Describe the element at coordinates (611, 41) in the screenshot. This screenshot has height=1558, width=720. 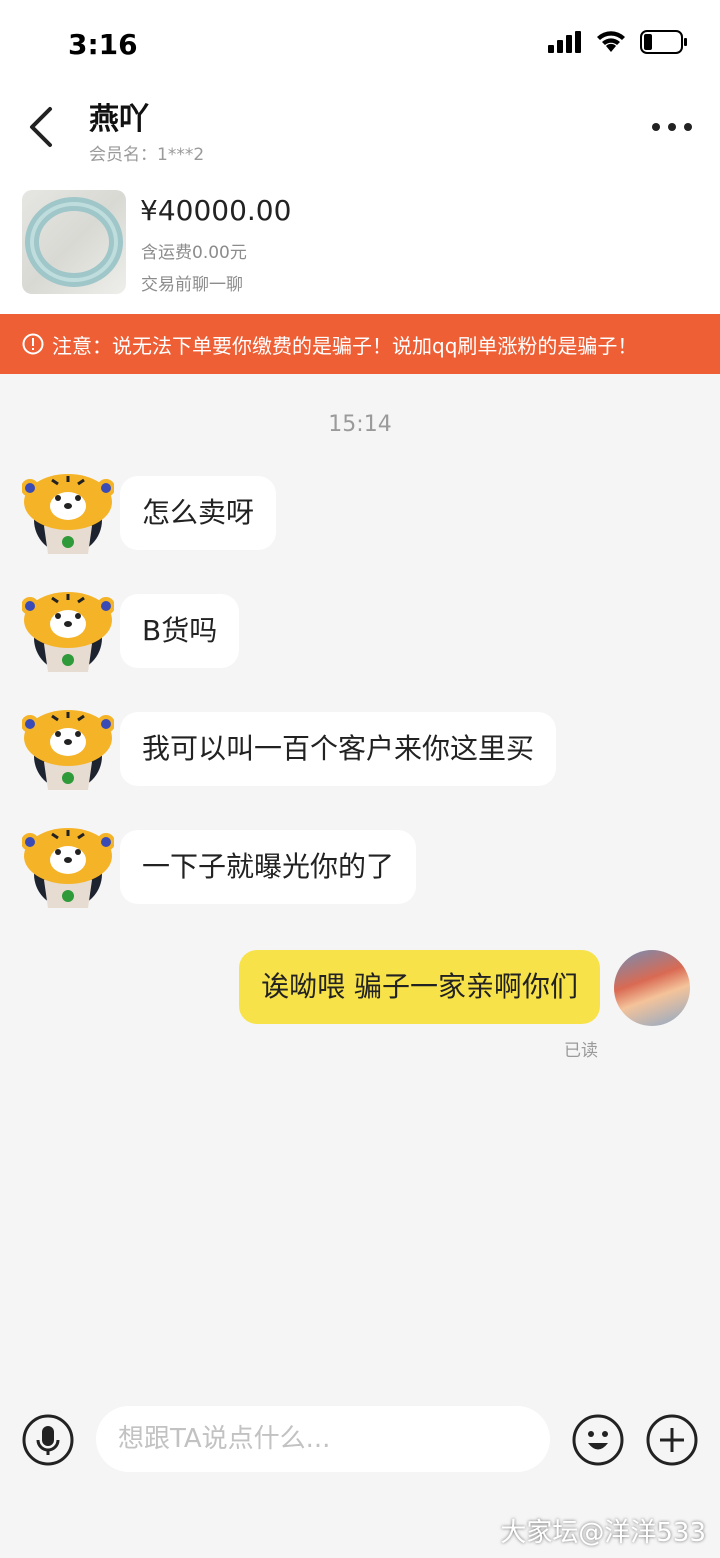
I see `wifi-icon` at that location.